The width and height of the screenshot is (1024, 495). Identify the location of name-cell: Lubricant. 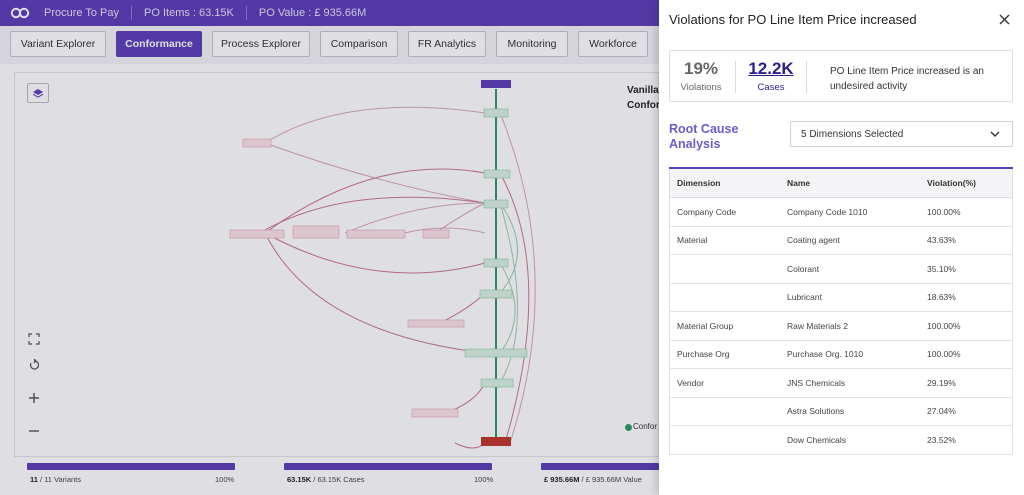
(804, 297).